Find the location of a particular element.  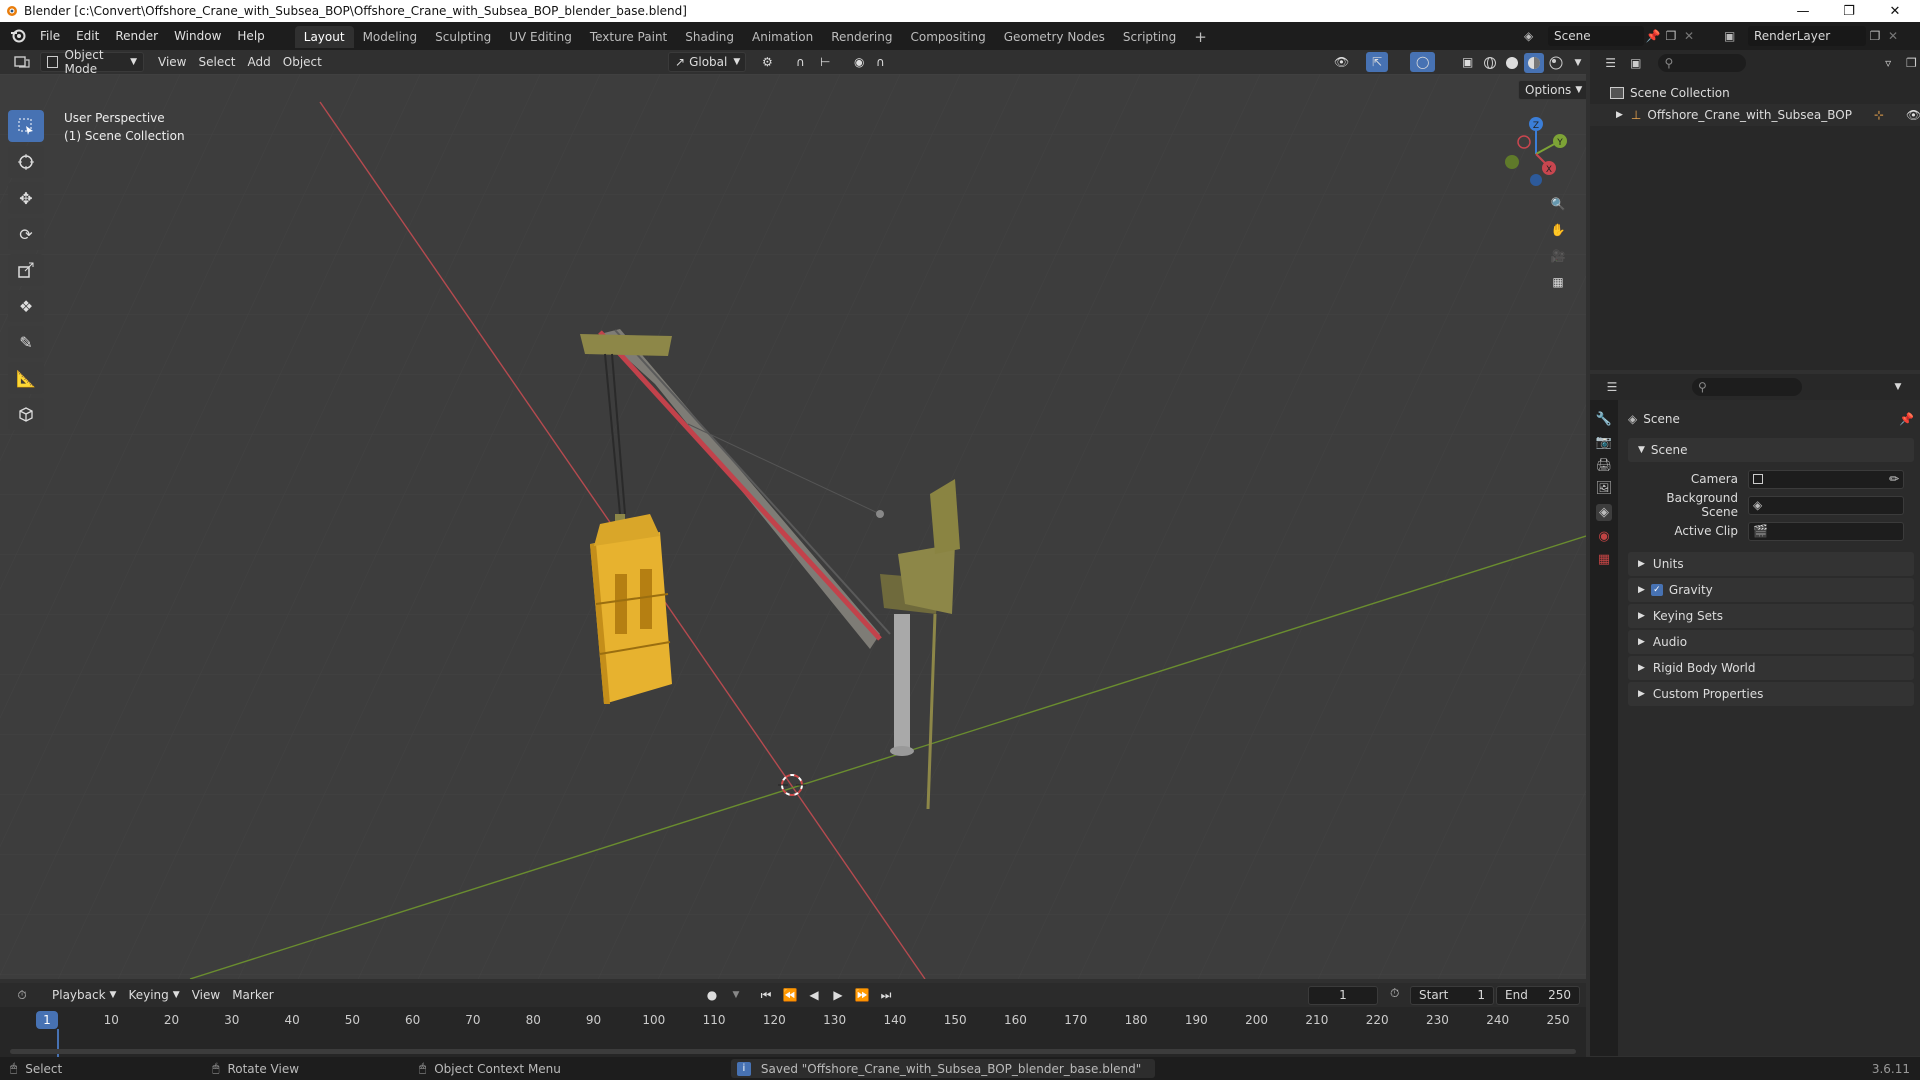

navigation-gizmo: Z Y X is located at coordinates (1536, 152).